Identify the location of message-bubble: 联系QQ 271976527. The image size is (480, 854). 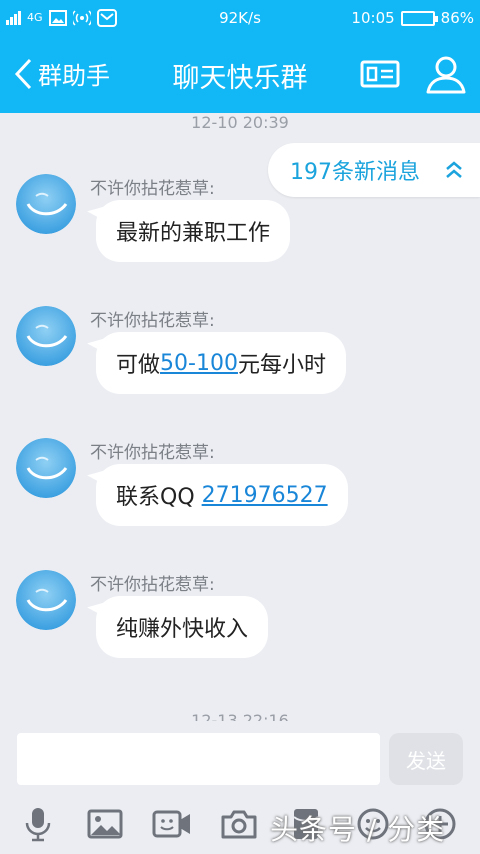
(222, 495).